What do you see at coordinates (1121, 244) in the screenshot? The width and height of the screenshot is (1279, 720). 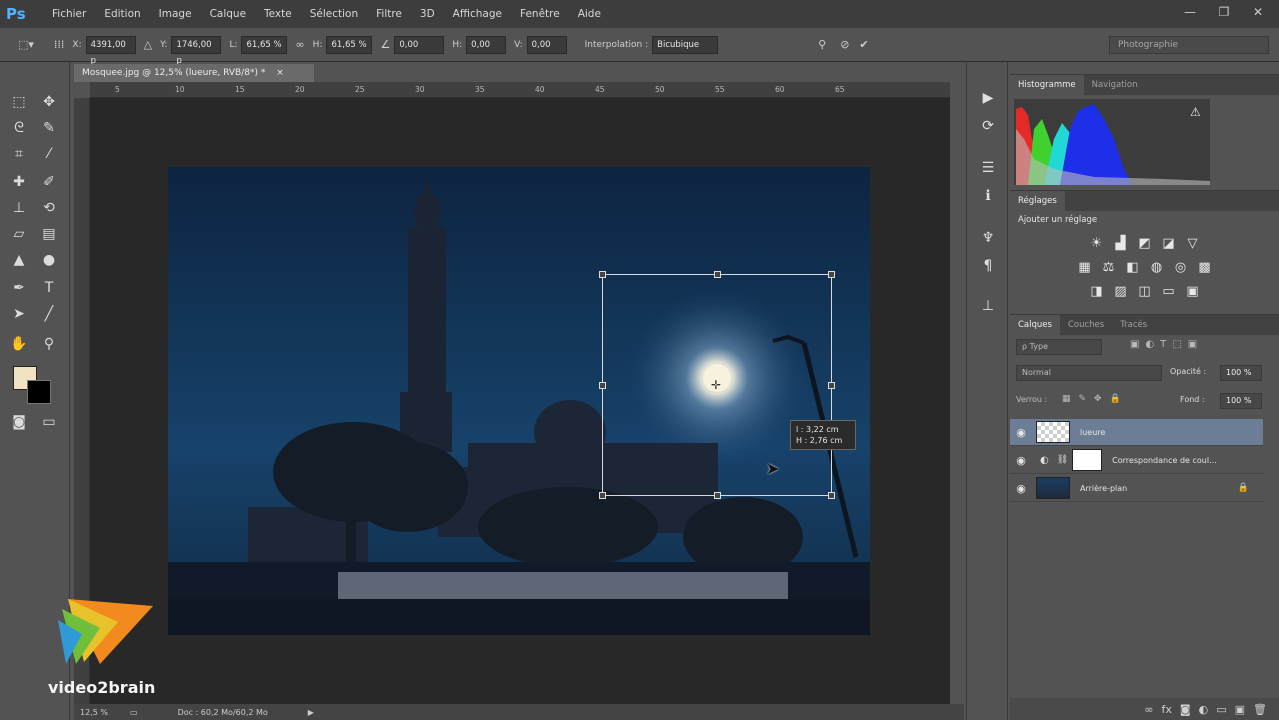 I see `levels-icon: ▟` at bounding box center [1121, 244].